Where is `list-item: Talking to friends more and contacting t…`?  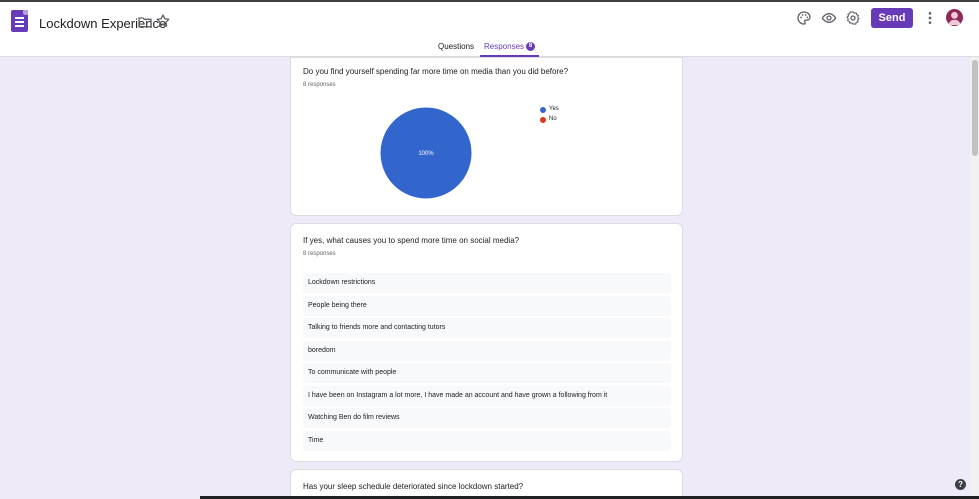 list-item: Talking to friends more and contacting t… is located at coordinates (487, 328).